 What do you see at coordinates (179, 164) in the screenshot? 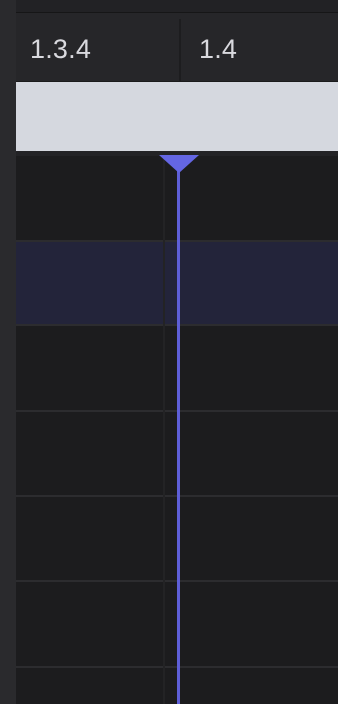
I see `playhead-handle` at bounding box center [179, 164].